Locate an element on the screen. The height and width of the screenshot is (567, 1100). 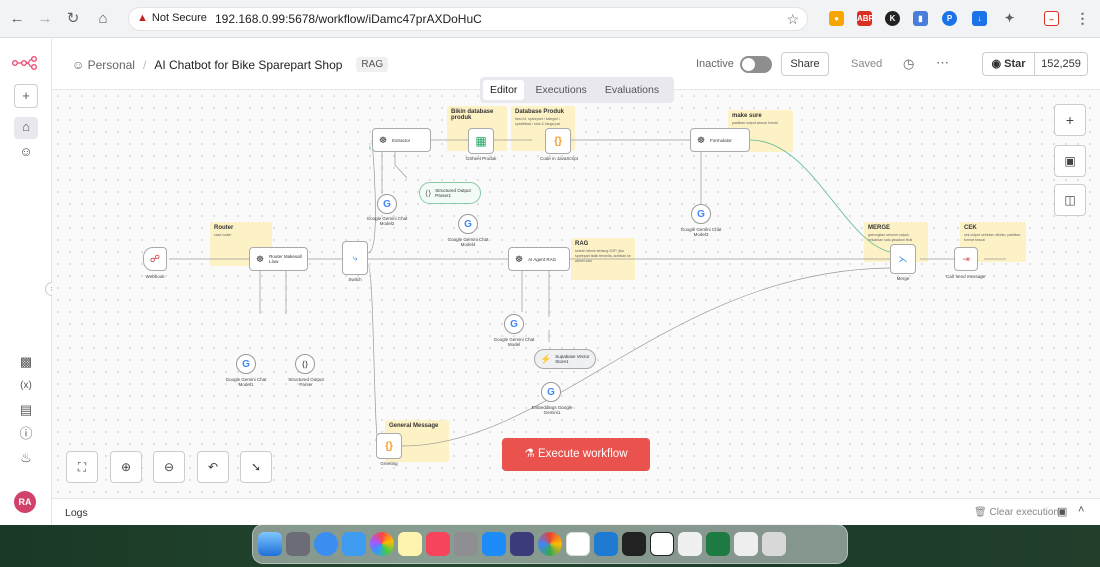
merge-node: ⋋ is located at coordinates (903, 259).